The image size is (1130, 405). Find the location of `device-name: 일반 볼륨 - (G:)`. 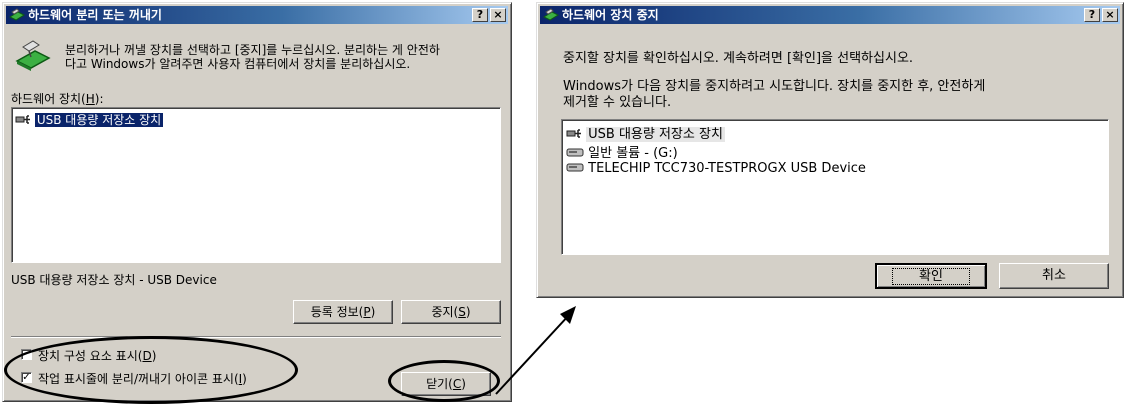

device-name: 일반 볼륨 - (G:) is located at coordinates (633, 153).